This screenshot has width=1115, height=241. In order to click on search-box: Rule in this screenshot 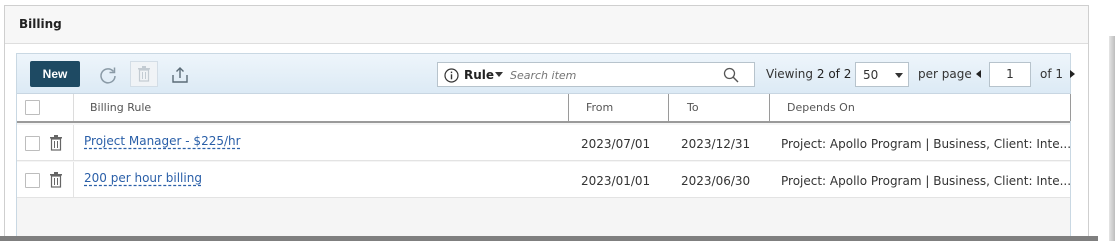, I will do `click(596, 74)`.